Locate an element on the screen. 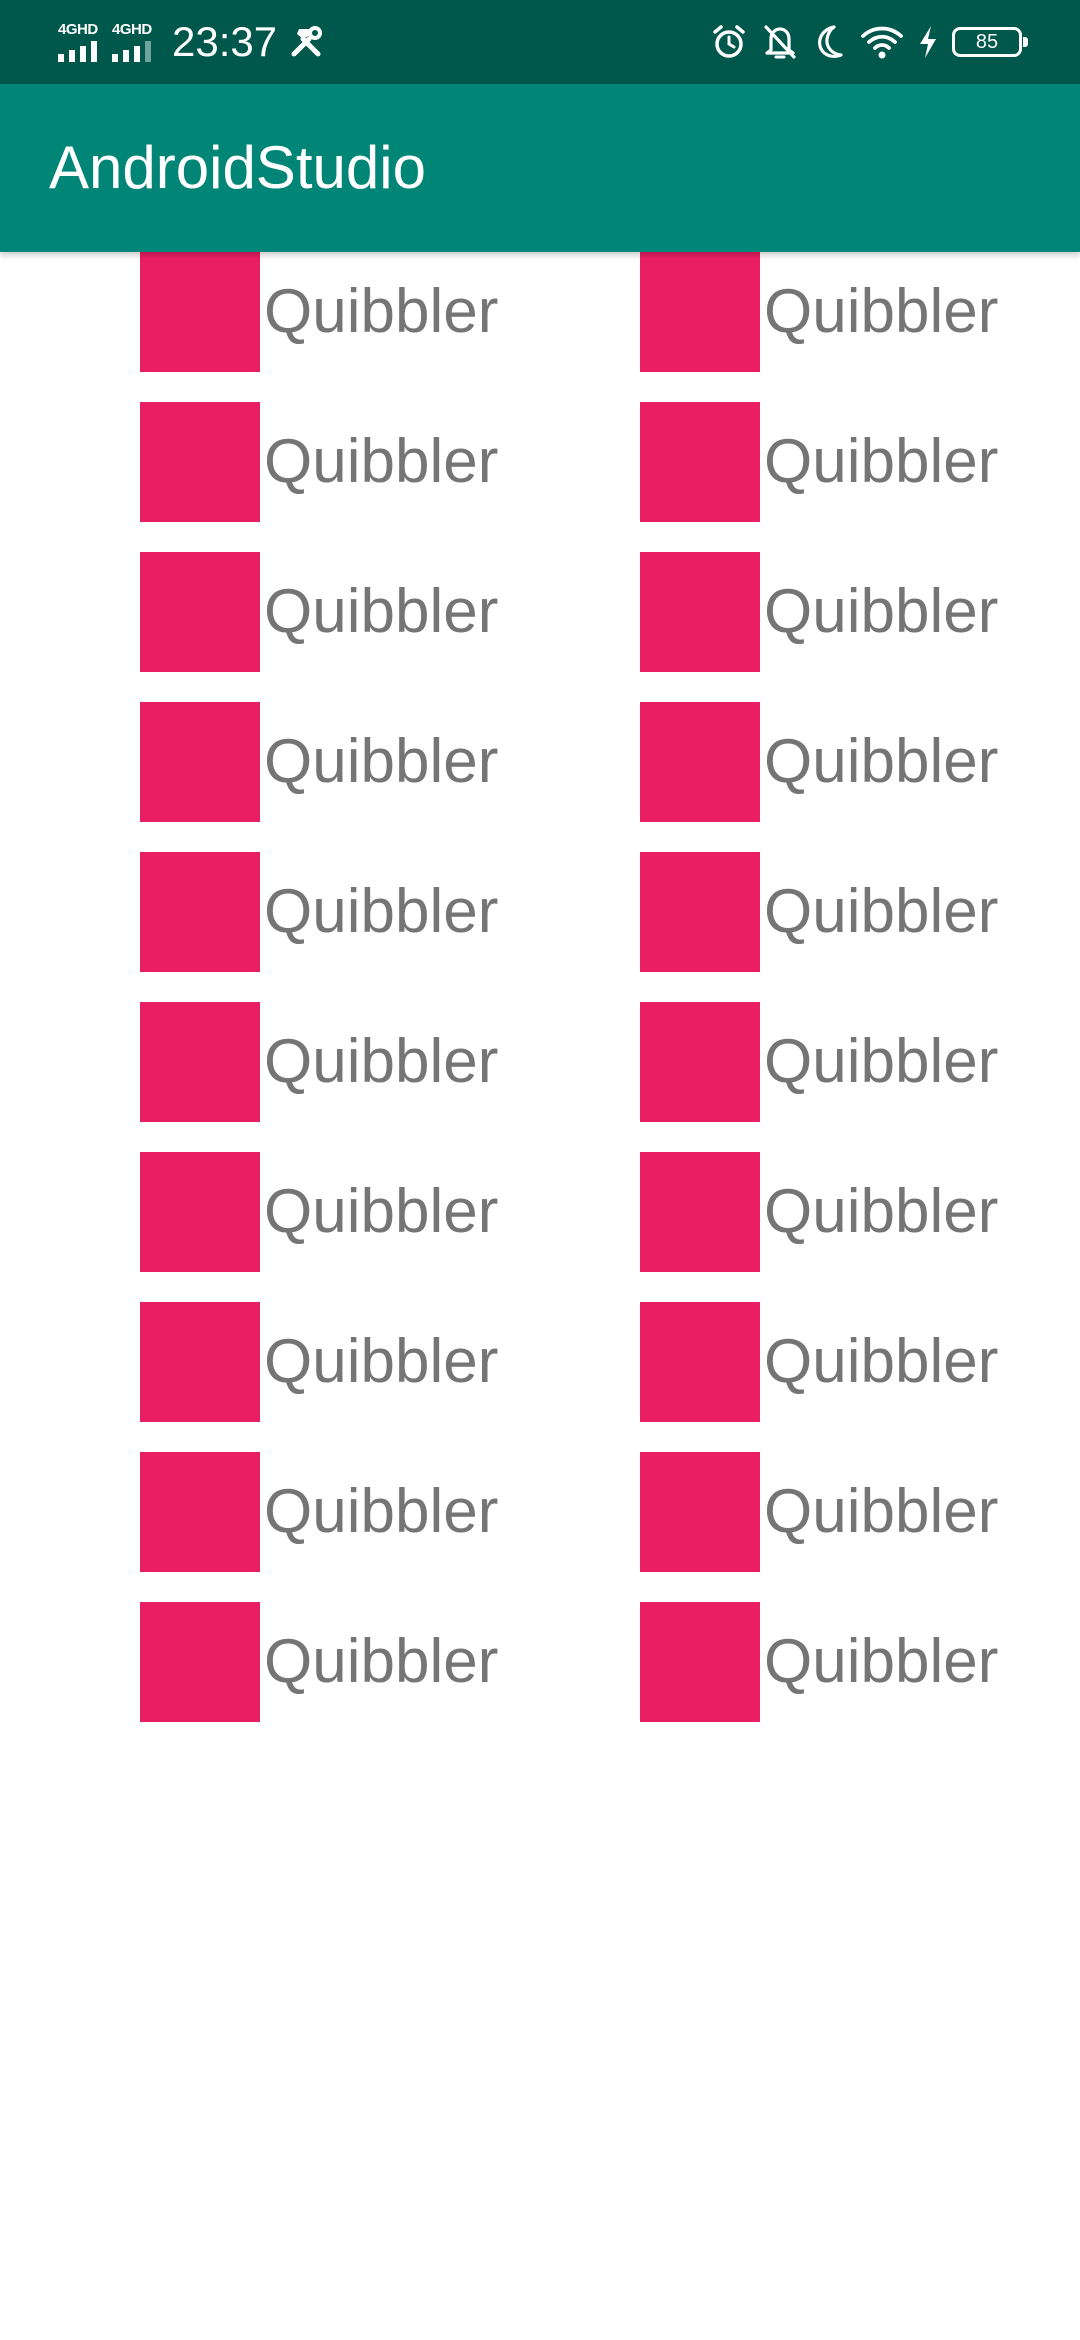 The width and height of the screenshot is (1080, 2340). charging-bolt-icon is located at coordinates (928, 42).